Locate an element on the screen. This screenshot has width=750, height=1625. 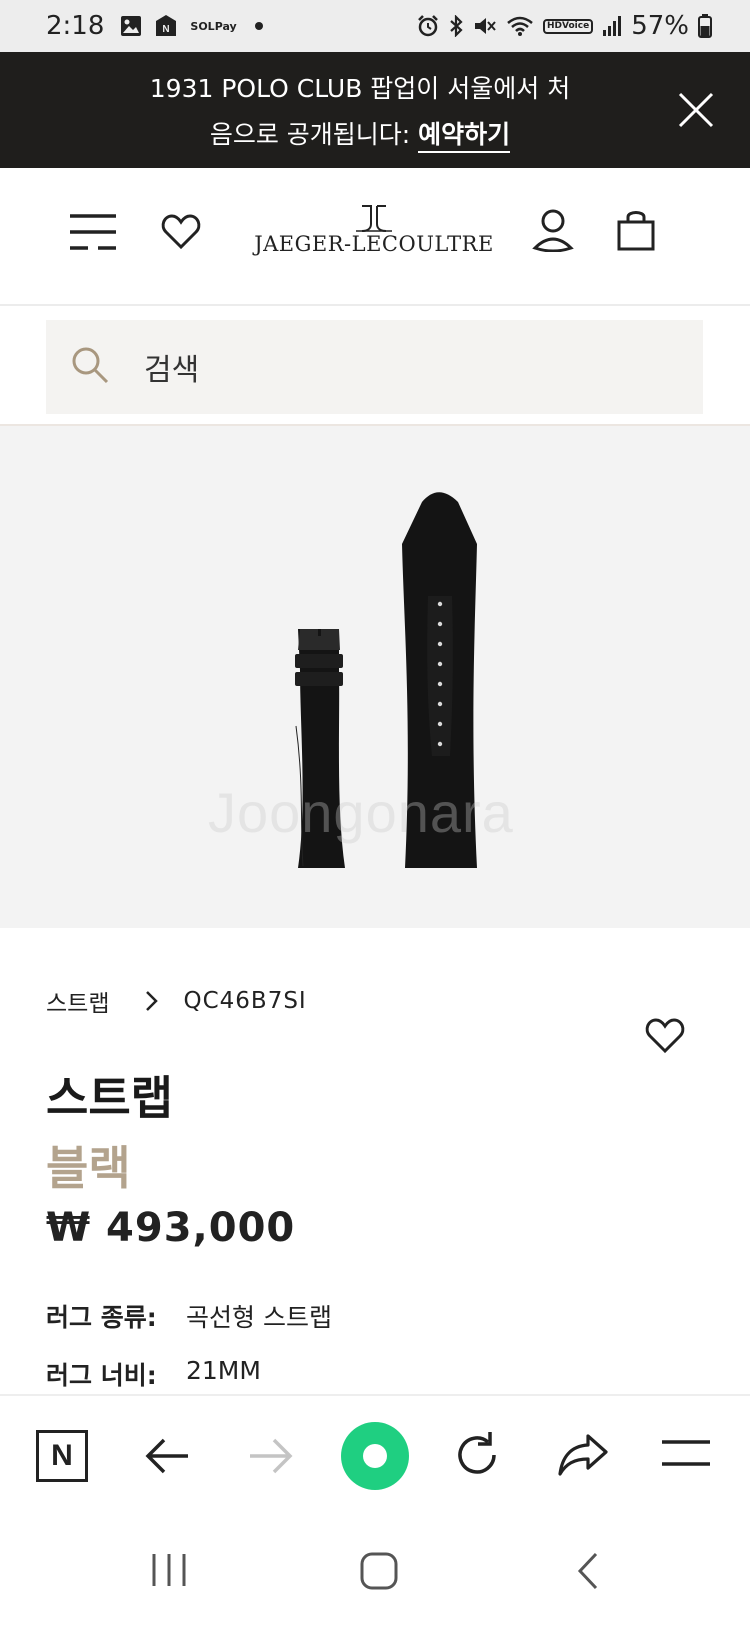
dot-icon is located at coordinates (258, 26).